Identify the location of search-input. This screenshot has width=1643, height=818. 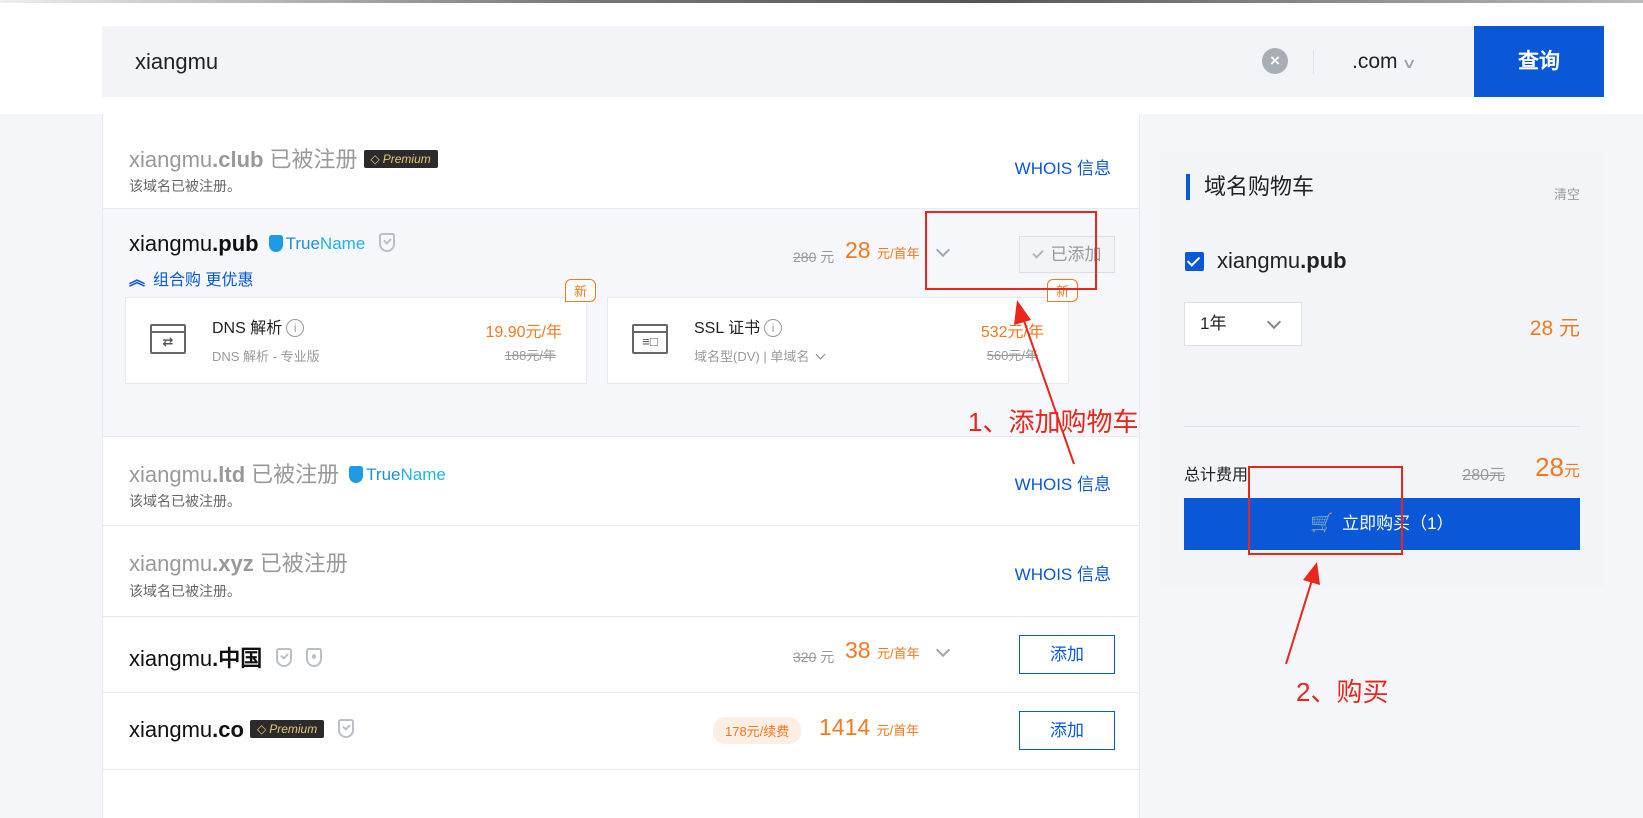
(692, 61).